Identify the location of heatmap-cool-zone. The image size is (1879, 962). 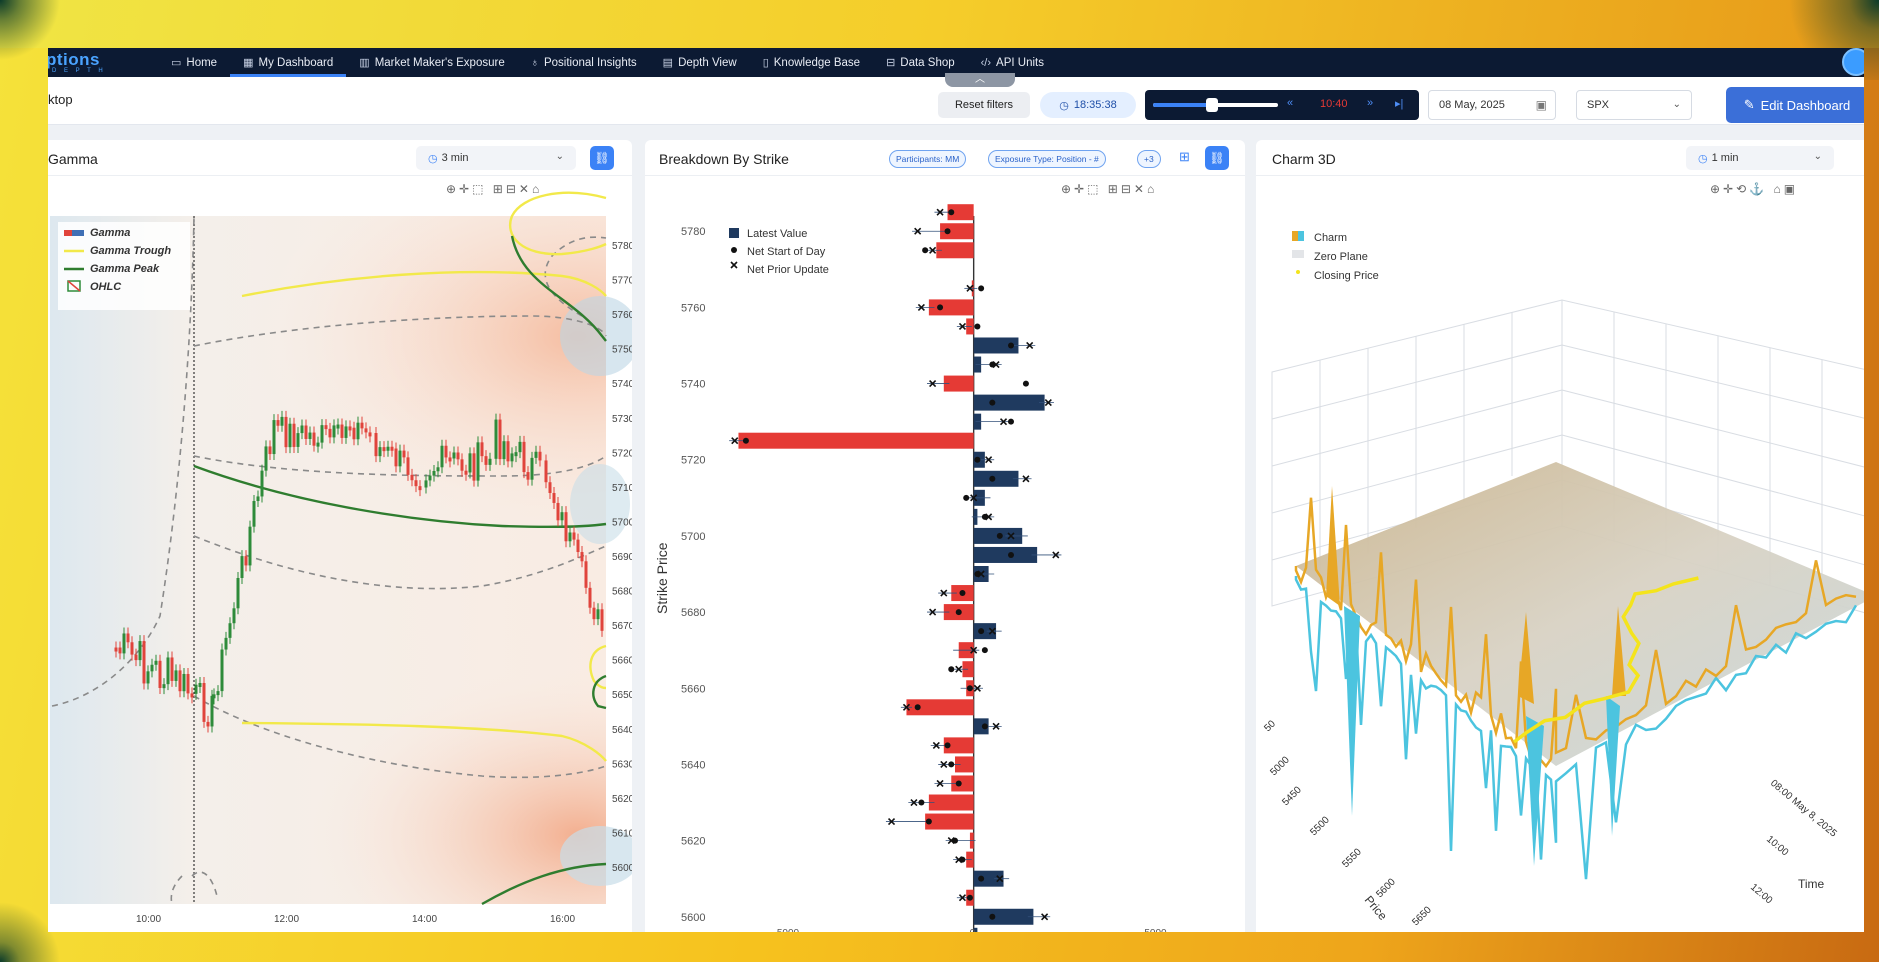
(600, 504).